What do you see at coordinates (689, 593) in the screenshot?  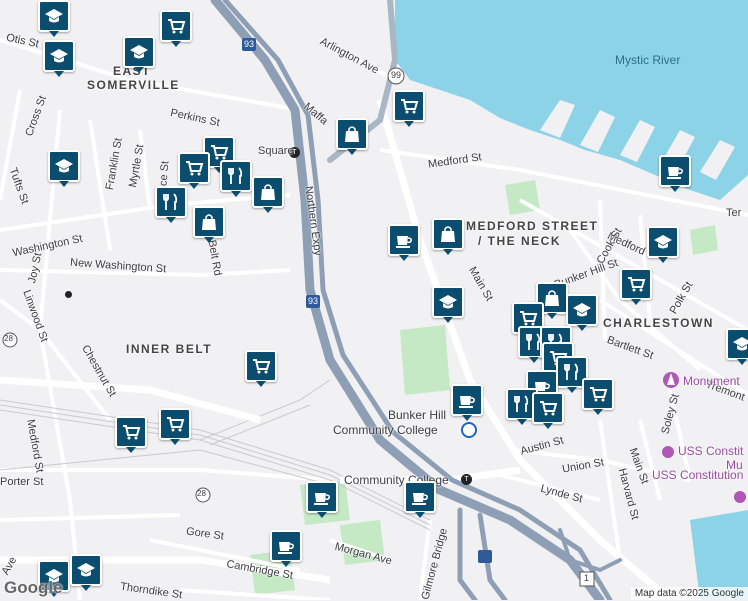 I see `attribution: Map data ©2025 Google` at bounding box center [689, 593].